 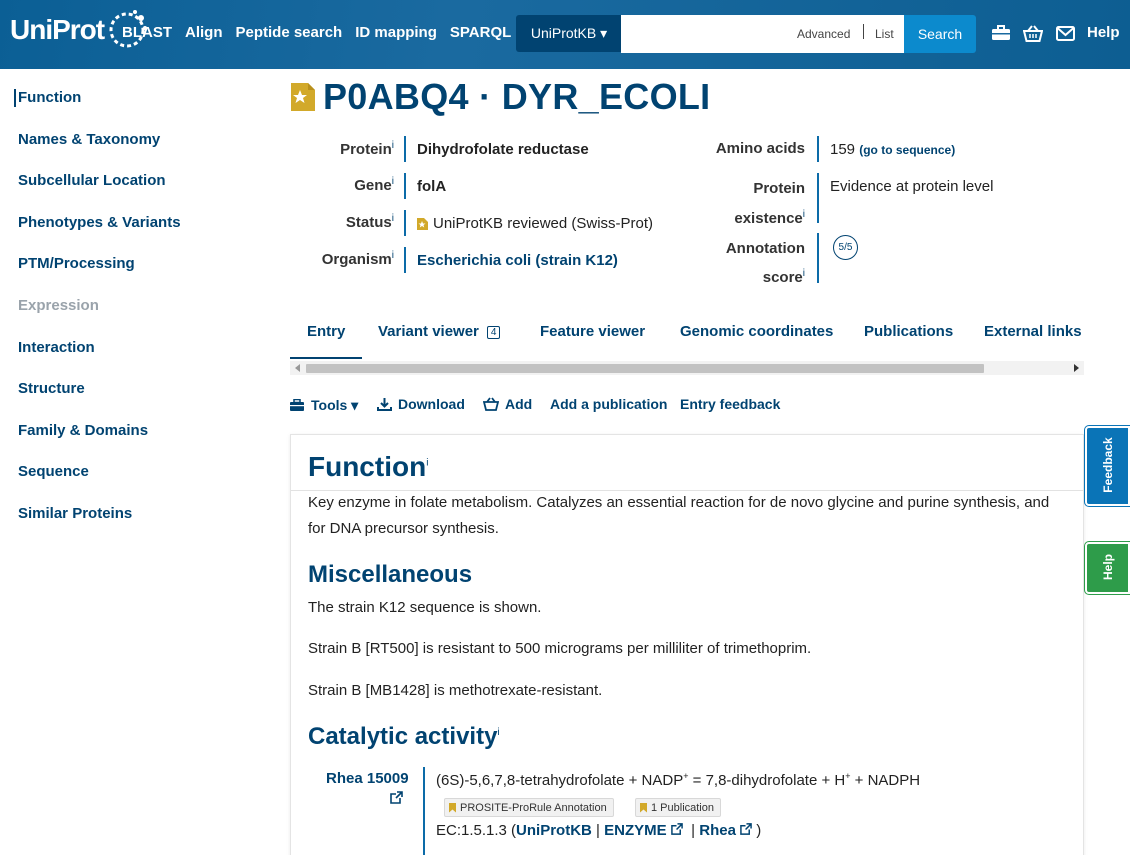 I want to click on help-label: Help, so click(x=1108, y=567).